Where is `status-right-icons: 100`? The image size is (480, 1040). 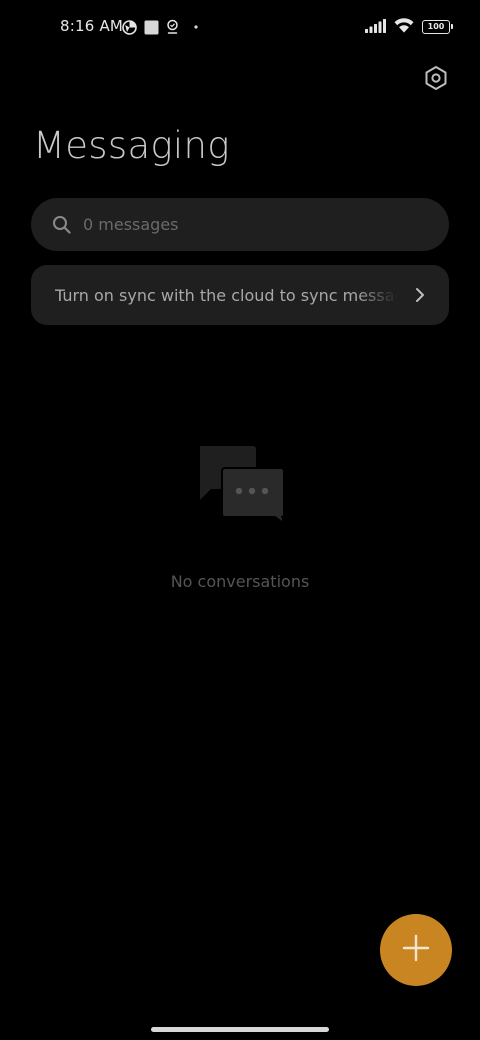
status-right-icons: 100 is located at coordinates (409, 27).